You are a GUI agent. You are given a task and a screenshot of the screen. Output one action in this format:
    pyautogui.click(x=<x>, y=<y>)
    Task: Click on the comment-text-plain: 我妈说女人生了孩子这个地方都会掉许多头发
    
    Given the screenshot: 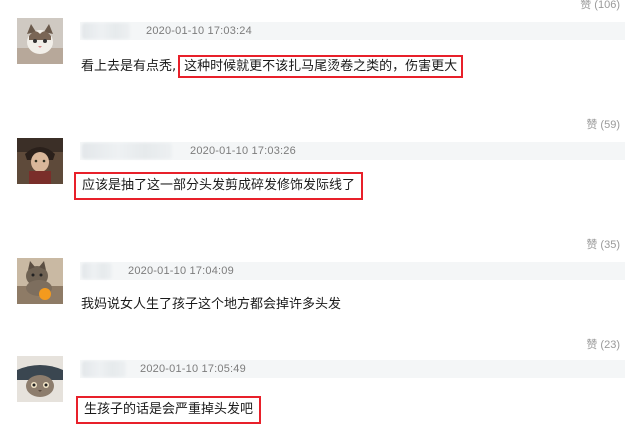 What is the action you would take?
    pyautogui.click(x=211, y=304)
    